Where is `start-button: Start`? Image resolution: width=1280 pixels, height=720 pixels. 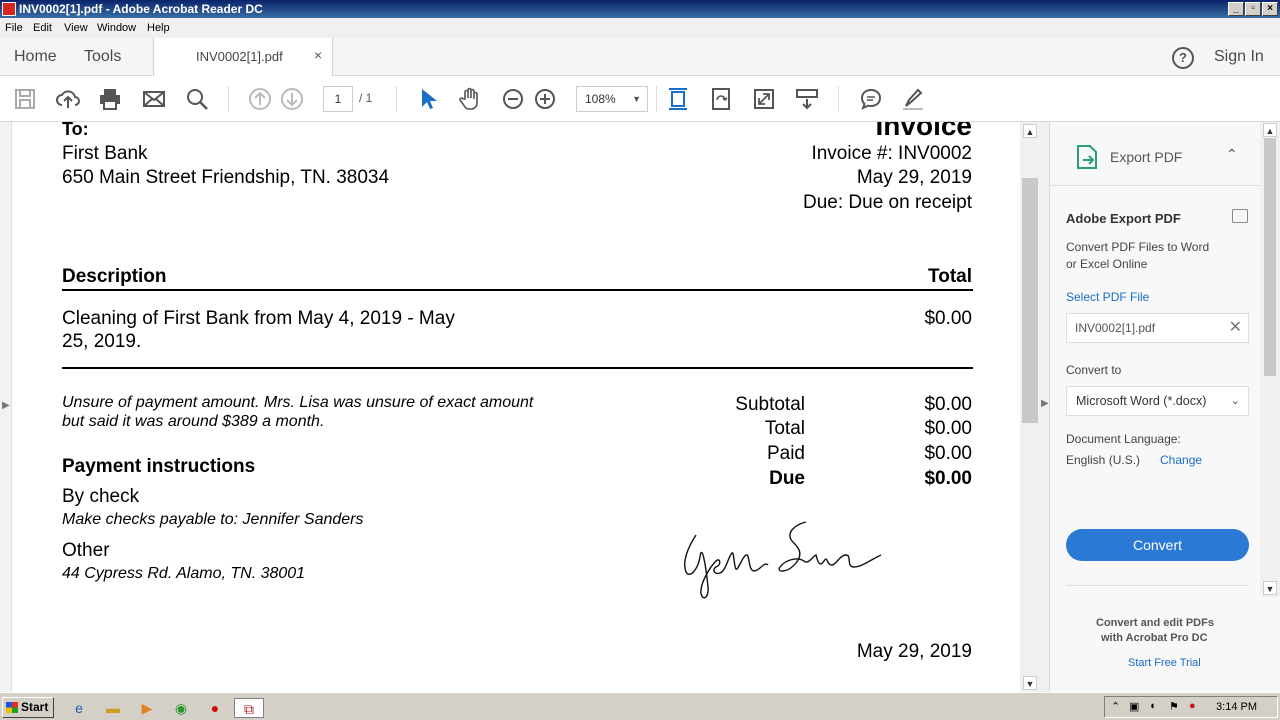
start-button: Start is located at coordinates (28, 707).